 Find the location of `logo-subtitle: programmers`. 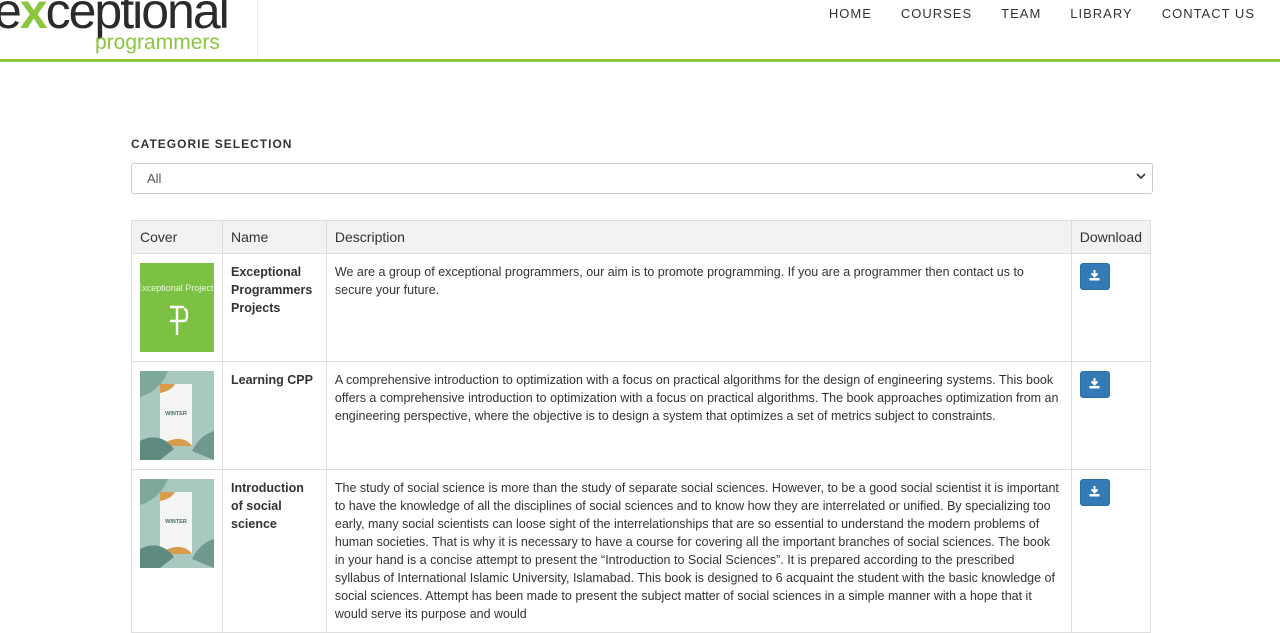

logo-subtitle: programmers is located at coordinates (157, 42).